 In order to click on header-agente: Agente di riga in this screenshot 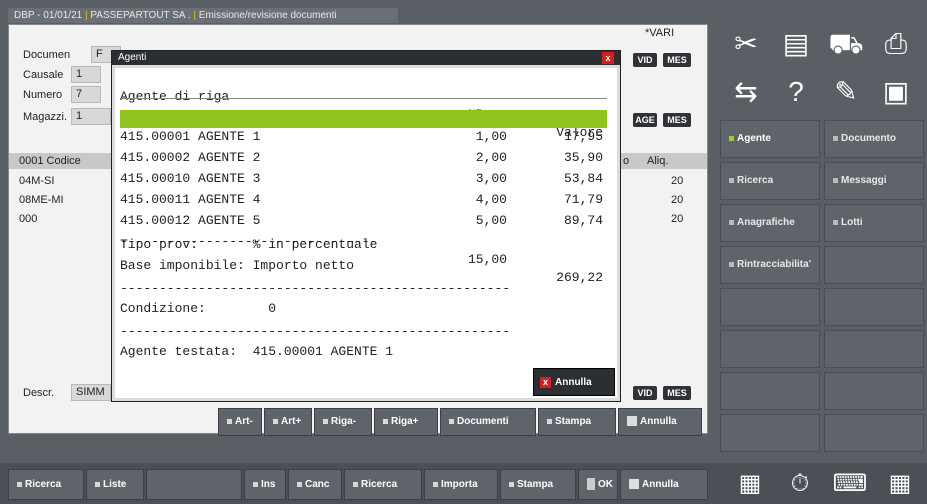, I will do `click(175, 96)`.